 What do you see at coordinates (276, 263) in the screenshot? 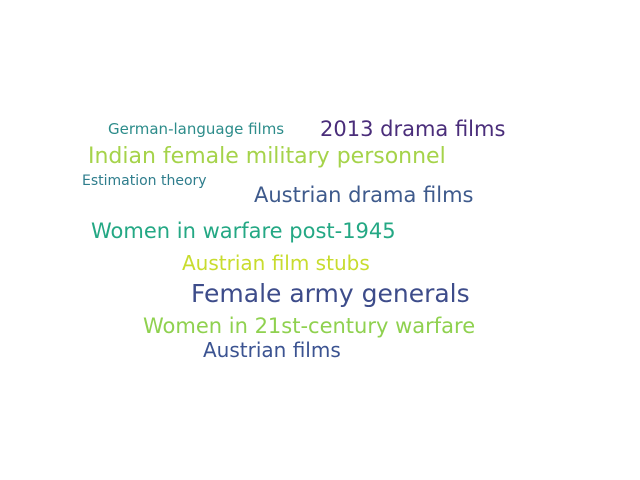
I see `word-austrian-film-stubs: Austrian film stubs` at bounding box center [276, 263].